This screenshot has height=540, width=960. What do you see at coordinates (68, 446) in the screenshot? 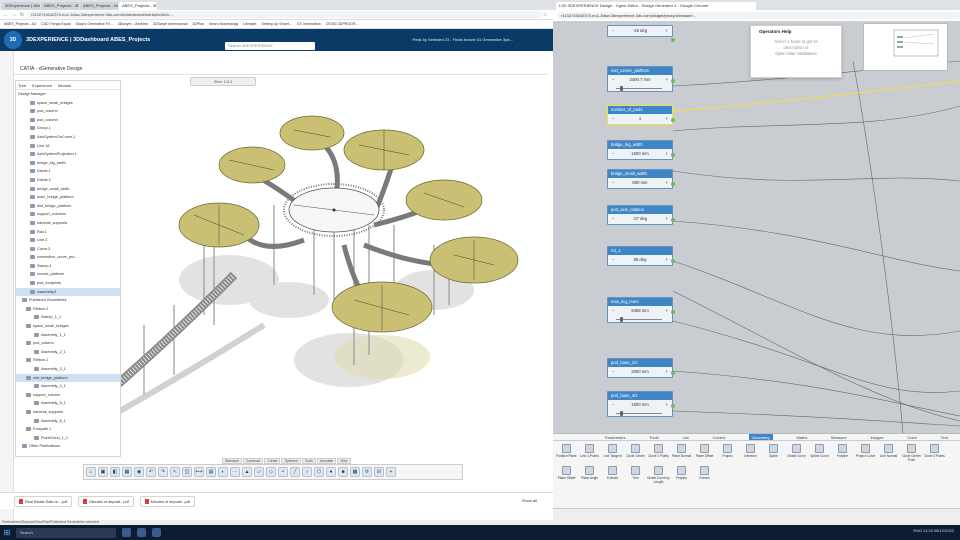
I see `tree-item: Other Publications` at bounding box center [68, 446].